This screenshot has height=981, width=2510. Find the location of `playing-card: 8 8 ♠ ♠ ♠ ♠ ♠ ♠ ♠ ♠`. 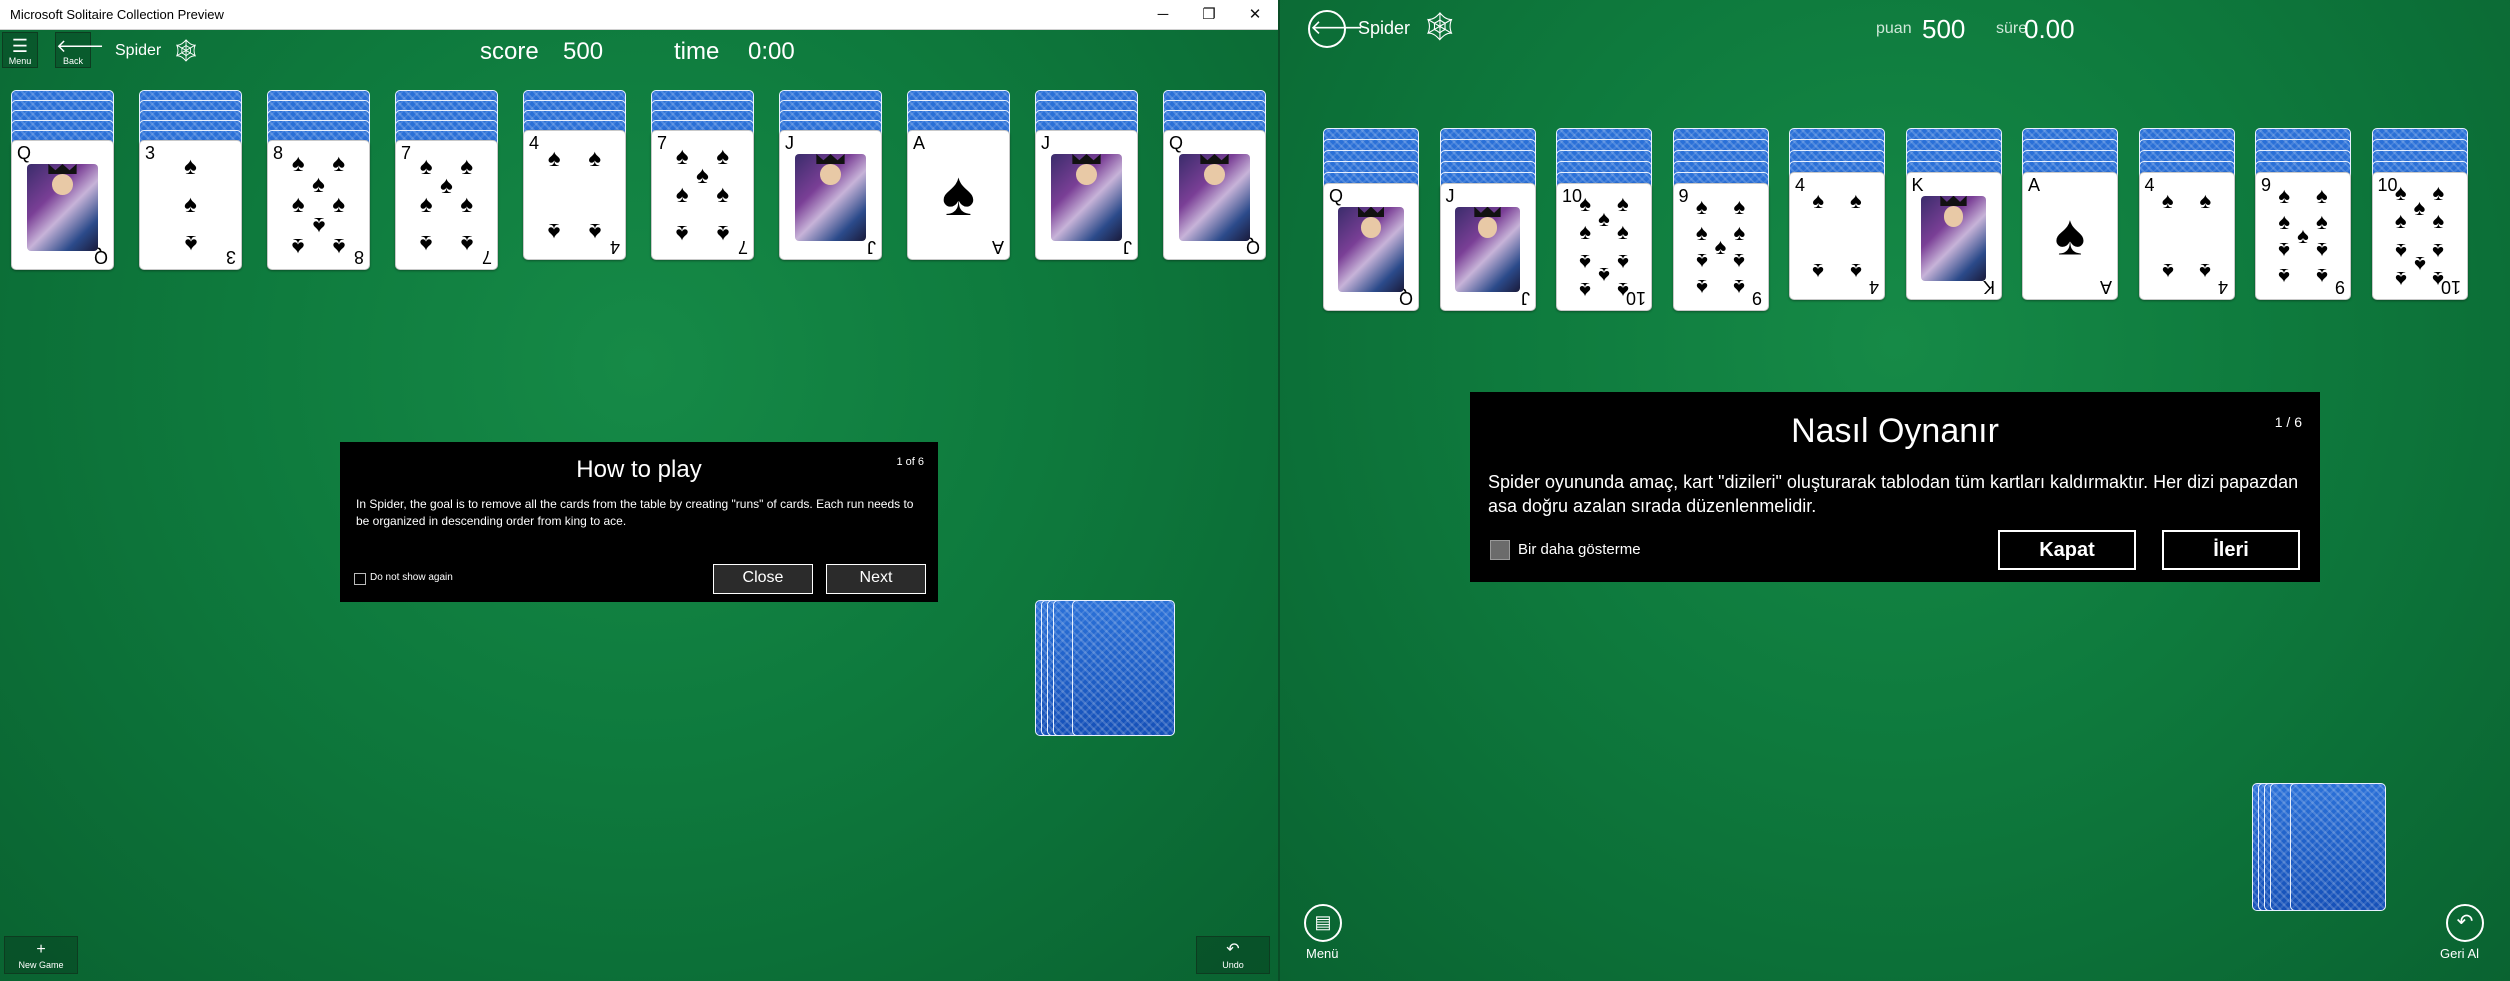

playing-card: 8 8 ♠ ♠ ♠ ♠ ♠ ♠ ♠ ♠ is located at coordinates (318, 205).